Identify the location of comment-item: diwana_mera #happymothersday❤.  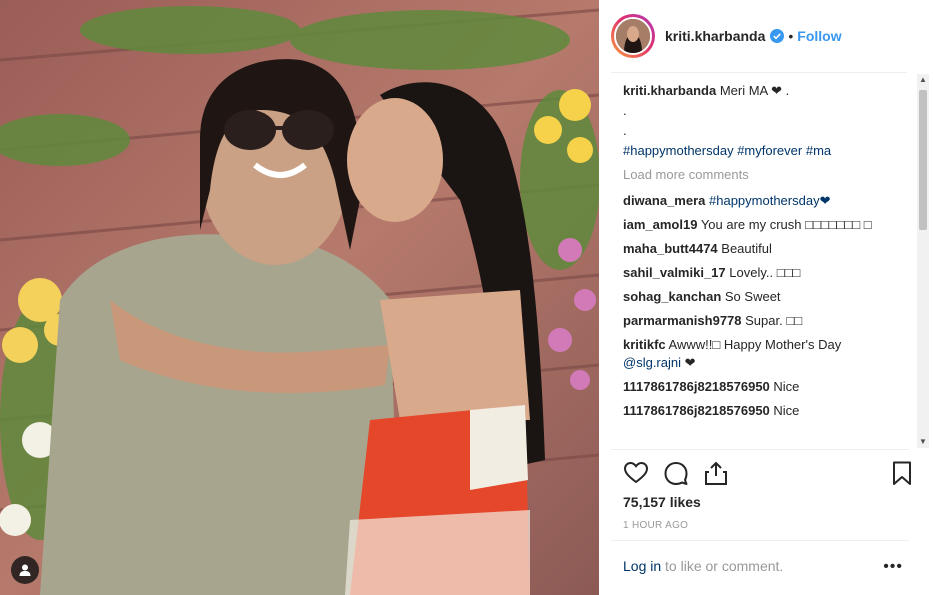
(768, 201).